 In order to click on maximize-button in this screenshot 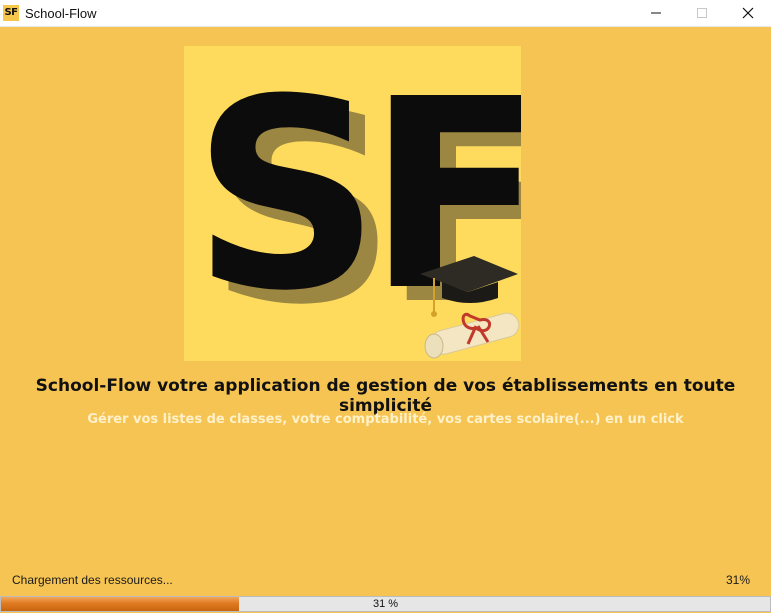, I will do `click(702, 13)`.